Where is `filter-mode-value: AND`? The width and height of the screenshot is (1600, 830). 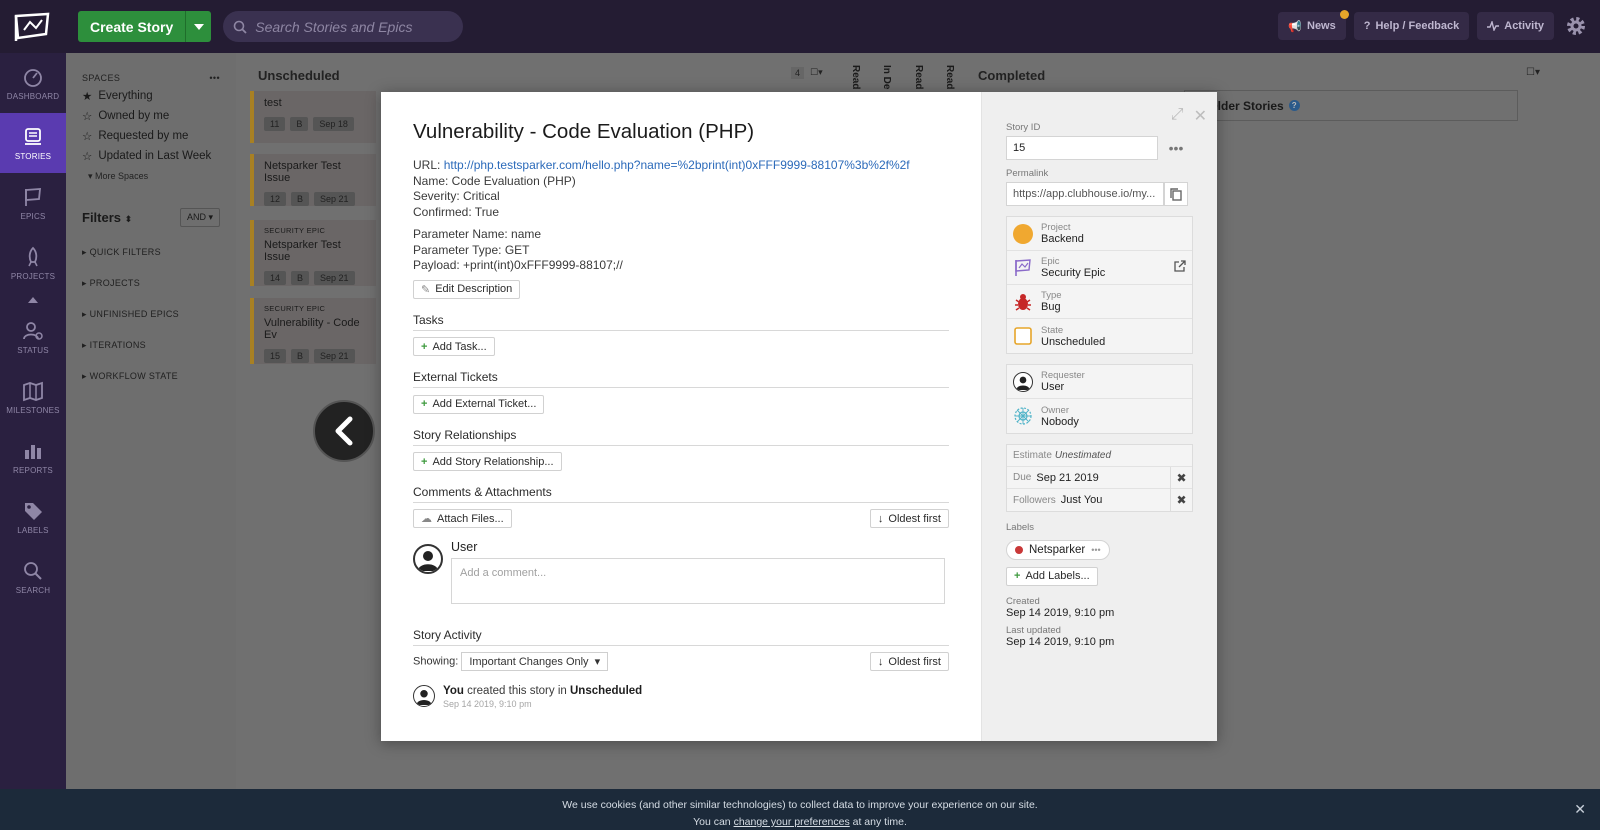 filter-mode-value: AND is located at coordinates (196, 217).